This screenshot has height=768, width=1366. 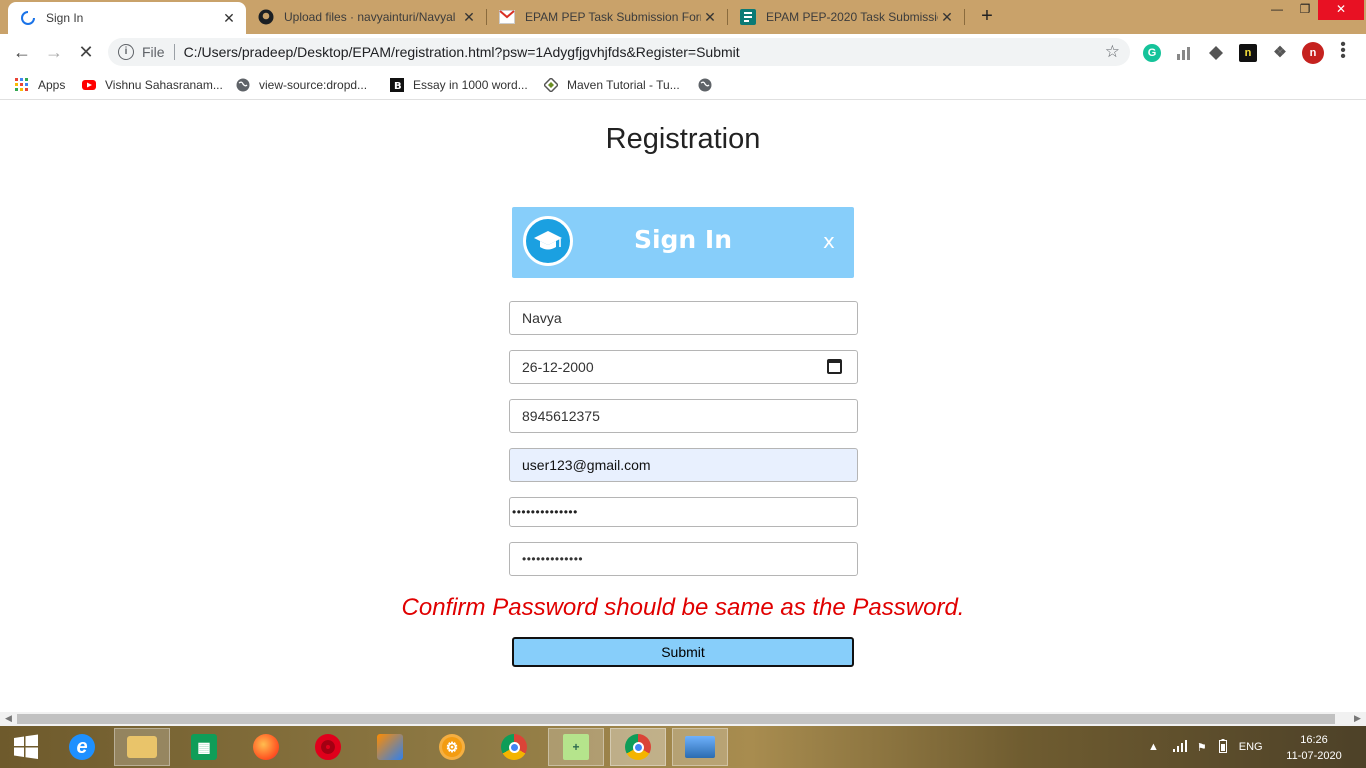 I want to click on paint-icon, so click(x=390, y=747).